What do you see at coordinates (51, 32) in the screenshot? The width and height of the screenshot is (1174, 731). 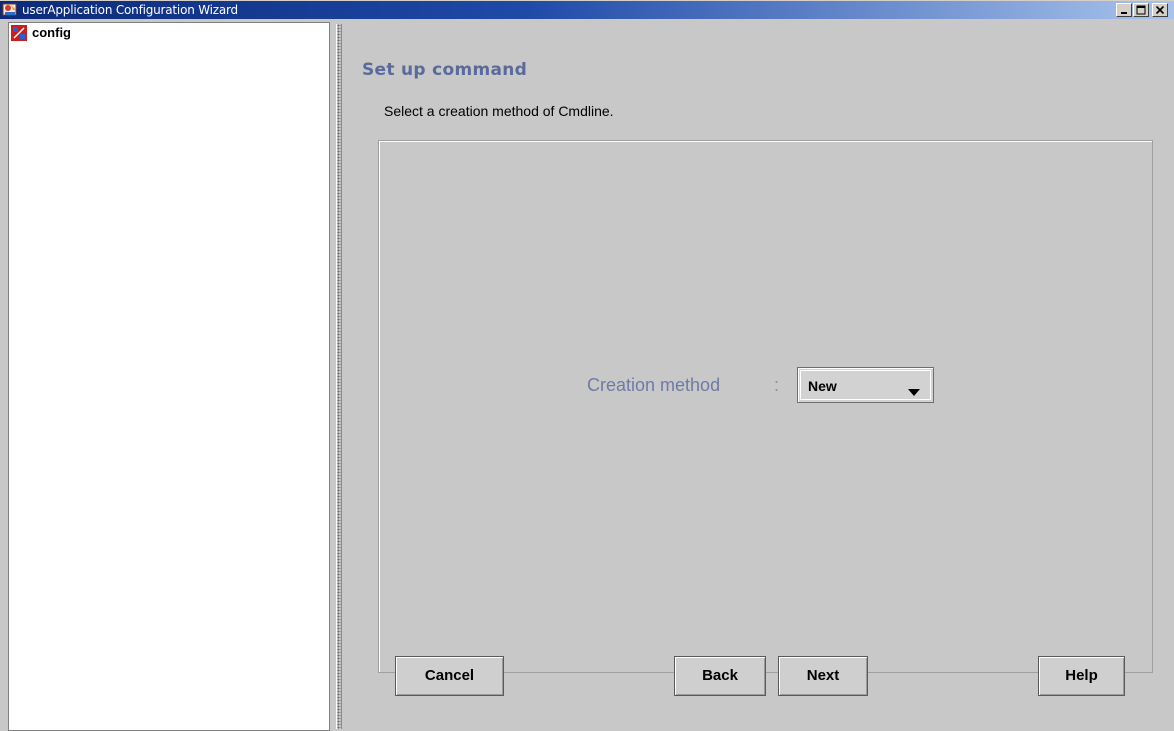 I see `tree-node-label: config` at bounding box center [51, 32].